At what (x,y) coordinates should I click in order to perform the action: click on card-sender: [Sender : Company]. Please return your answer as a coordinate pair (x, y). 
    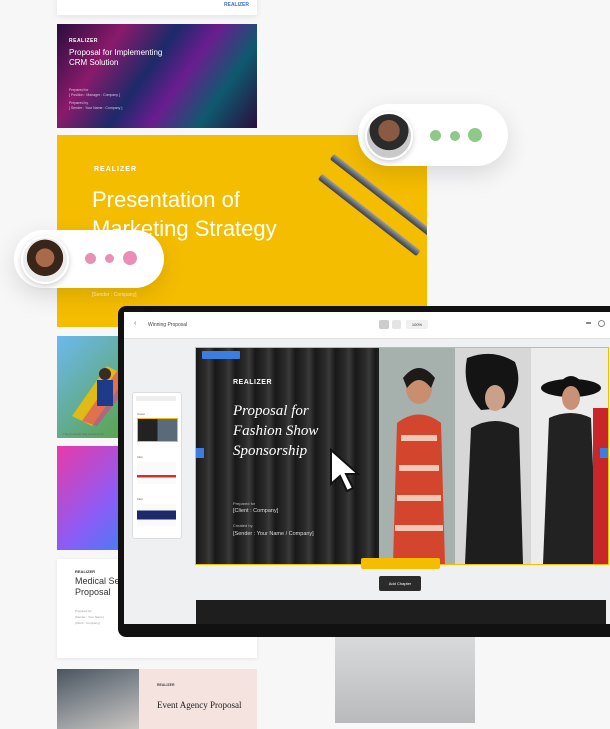
    Looking at the image, I should click on (114, 295).